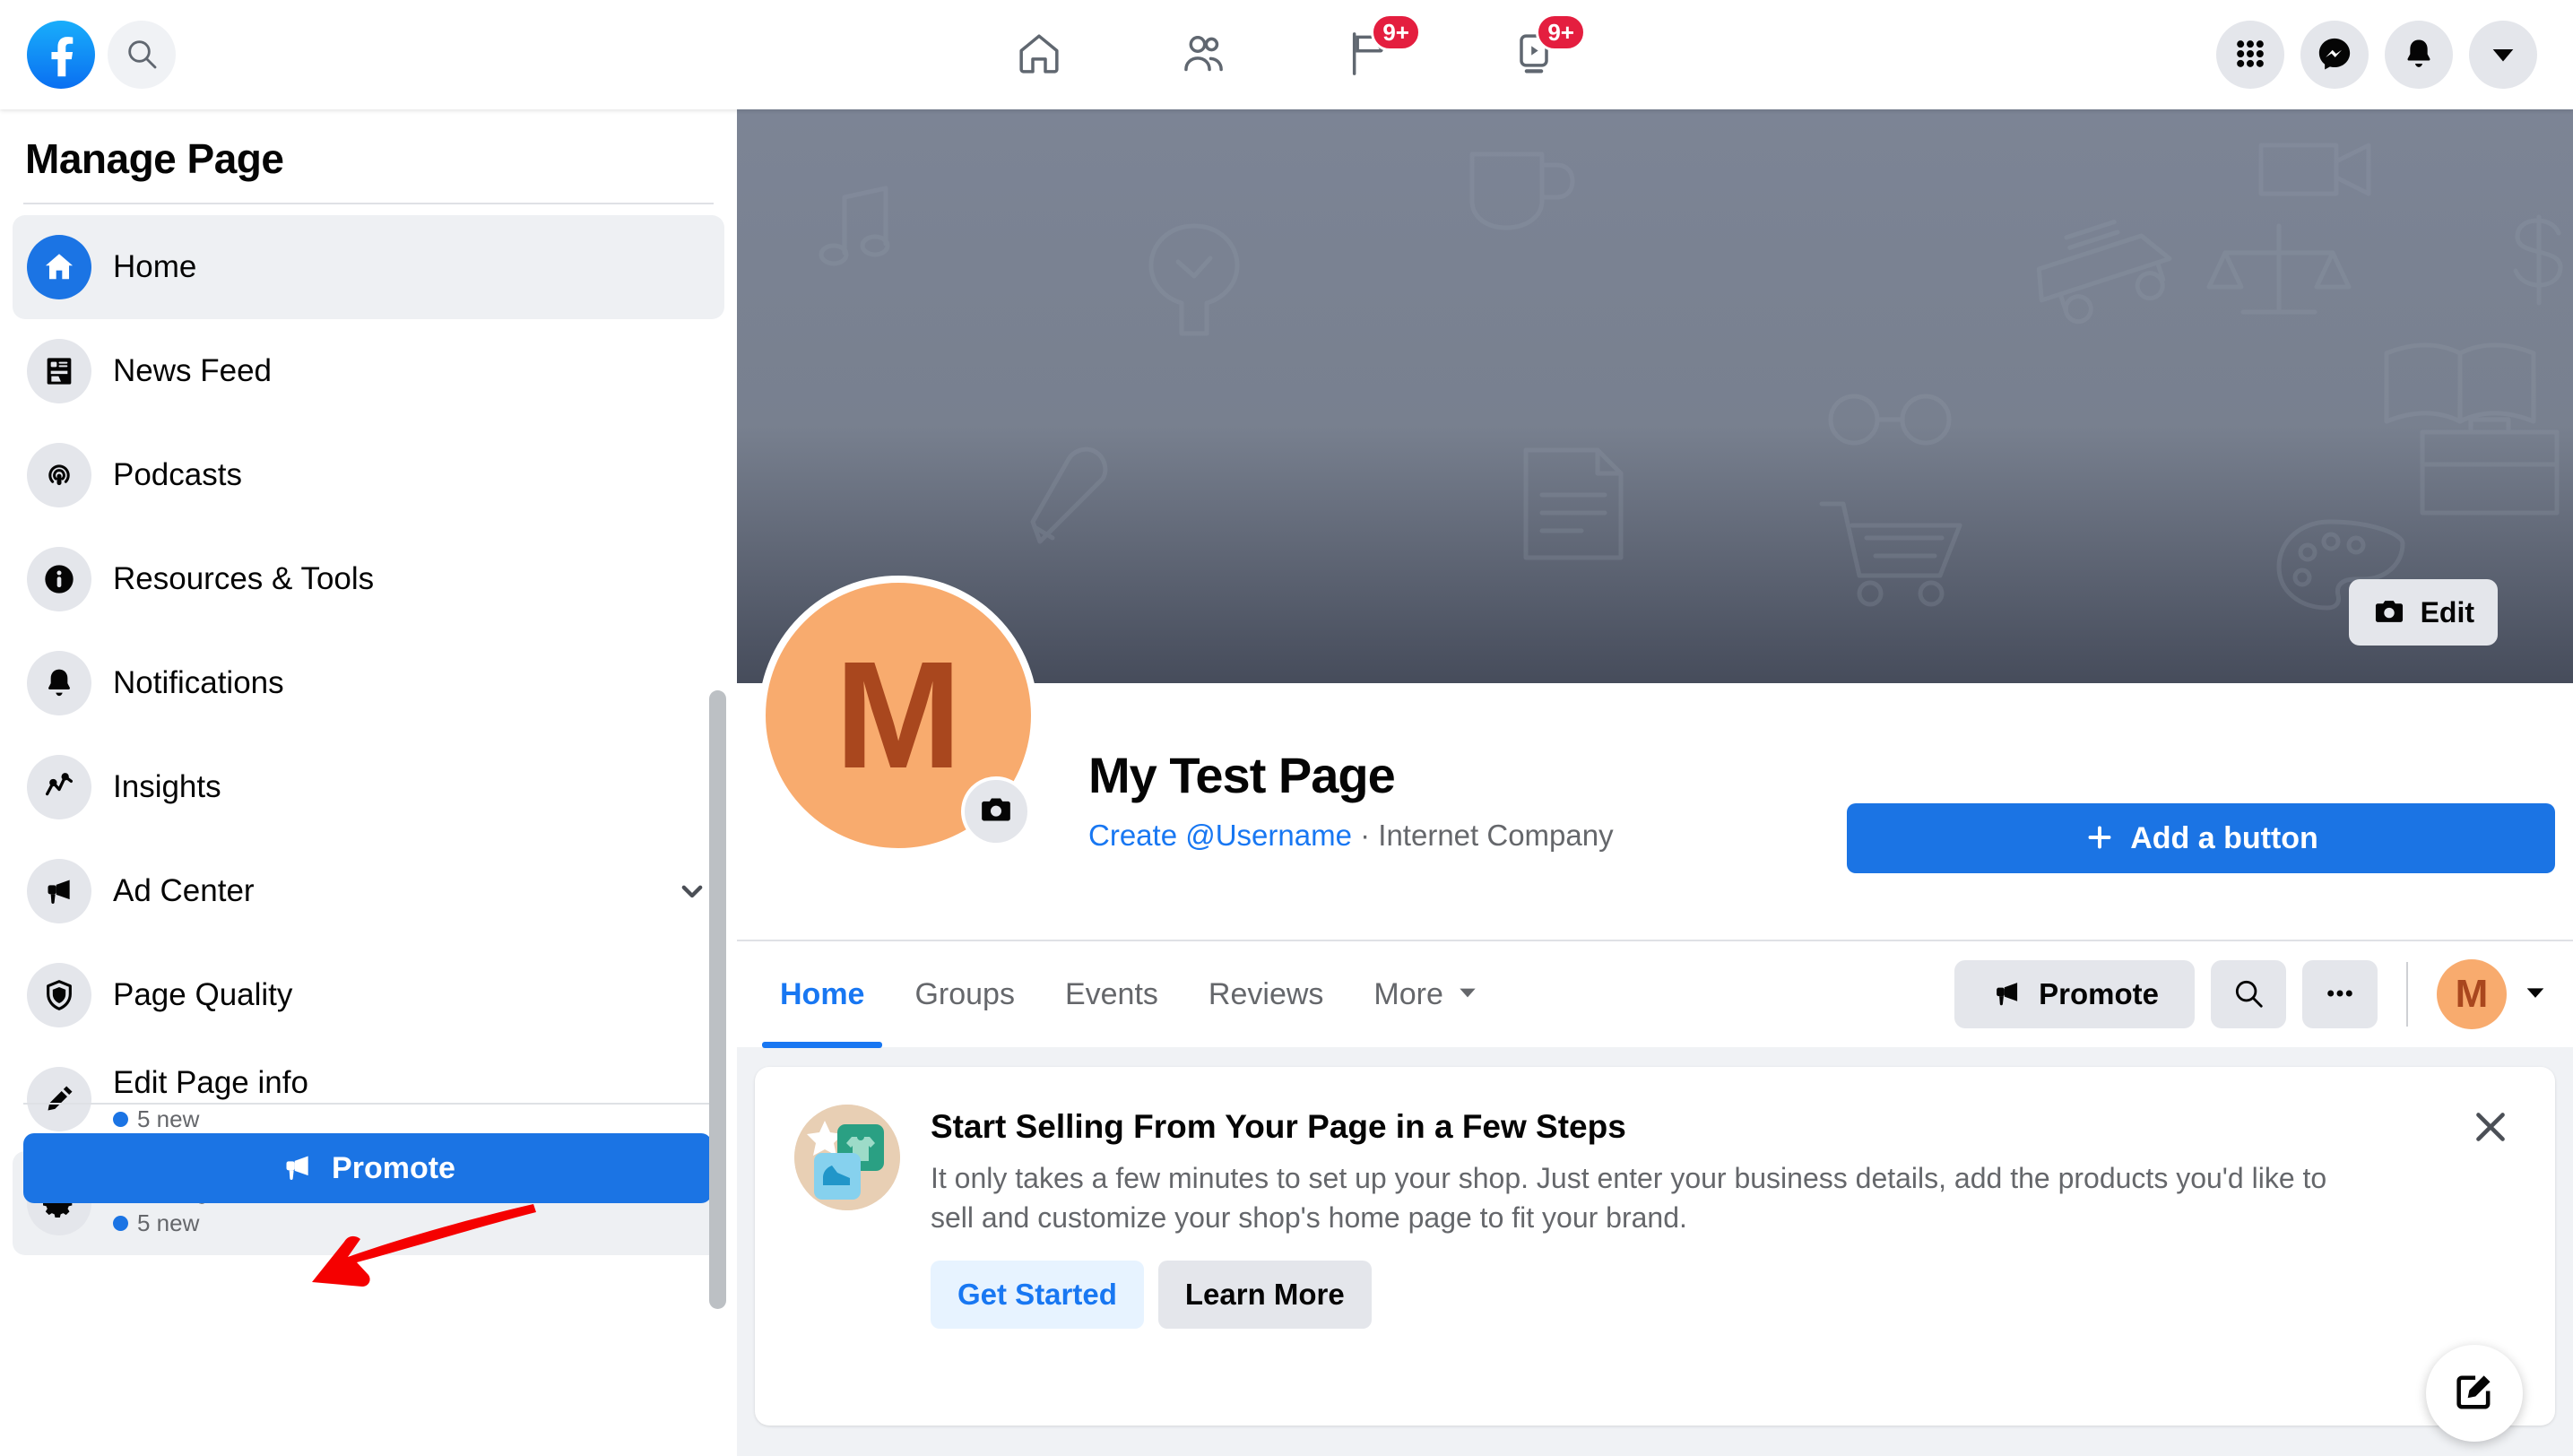 The width and height of the screenshot is (2573, 1456). Describe the element at coordinates (1037, 1295) in the screenshot. I see `get-started-button: Get Started` at that location.